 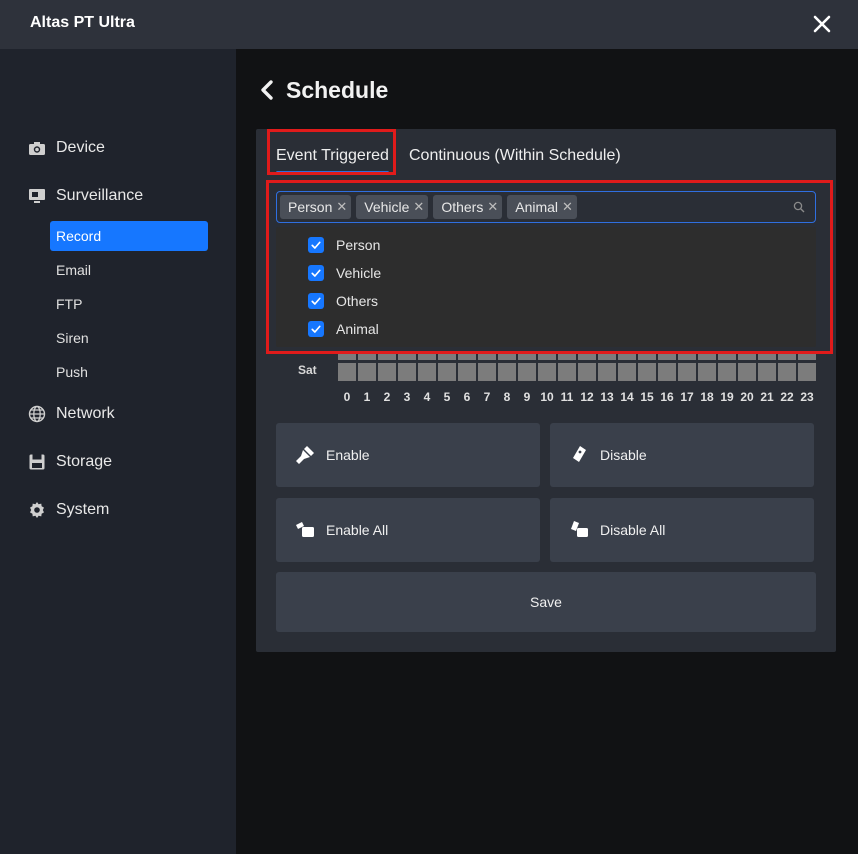 What do you see at coordinates (633, 530) in the screenshot?
I see `button-label: Disable All` at bounding box center [633, 530].